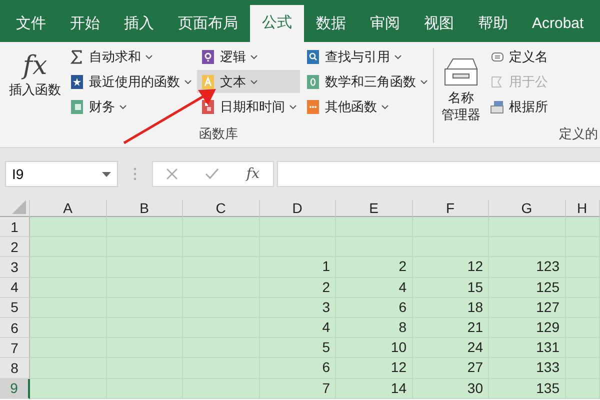 This screenshot has width=600, height=400. What do you see at coordinates (15, 308) in the screenshot?
I see `row-header: 5` at bounding box center [15, 308].